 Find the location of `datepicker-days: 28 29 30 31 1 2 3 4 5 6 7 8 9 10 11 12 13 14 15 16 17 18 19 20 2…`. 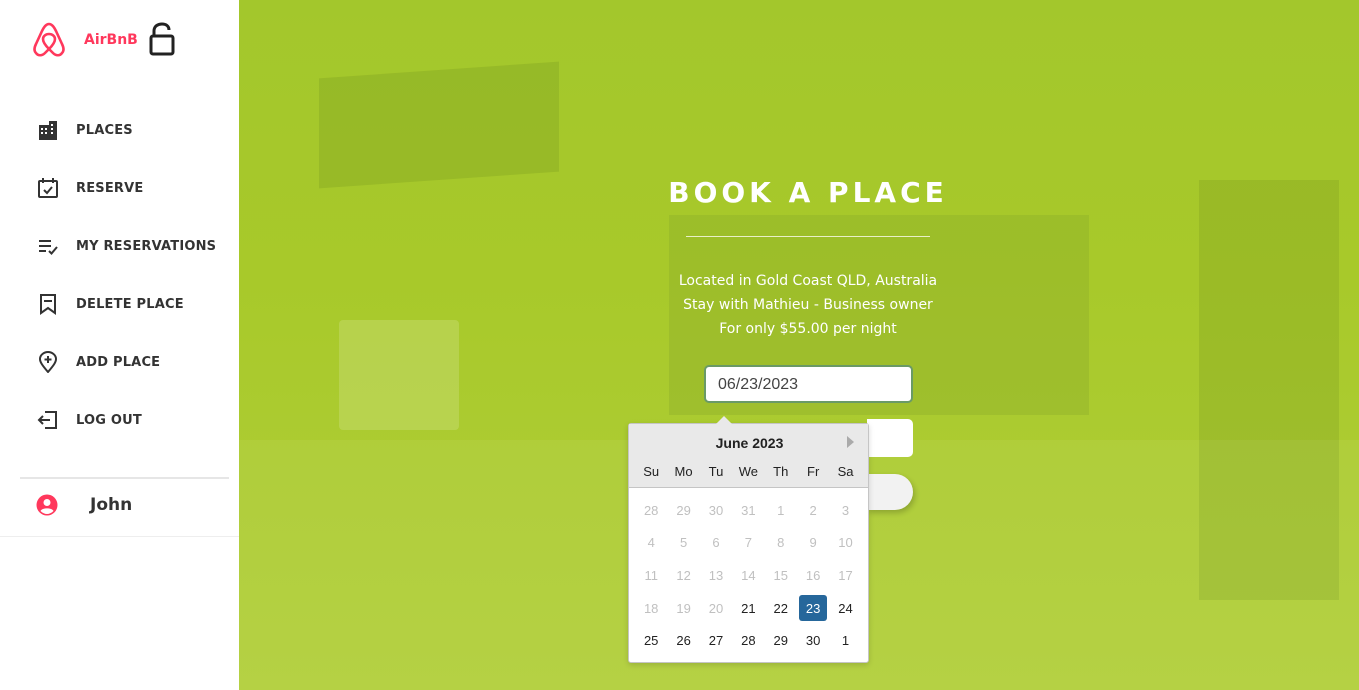

datepicker-days: 28 29 30 31 1 2 3 4 5 6 7 8 9 10 11 12 13 14 15 16 17 18 19 20 2… is located at coordinates (748, 575).